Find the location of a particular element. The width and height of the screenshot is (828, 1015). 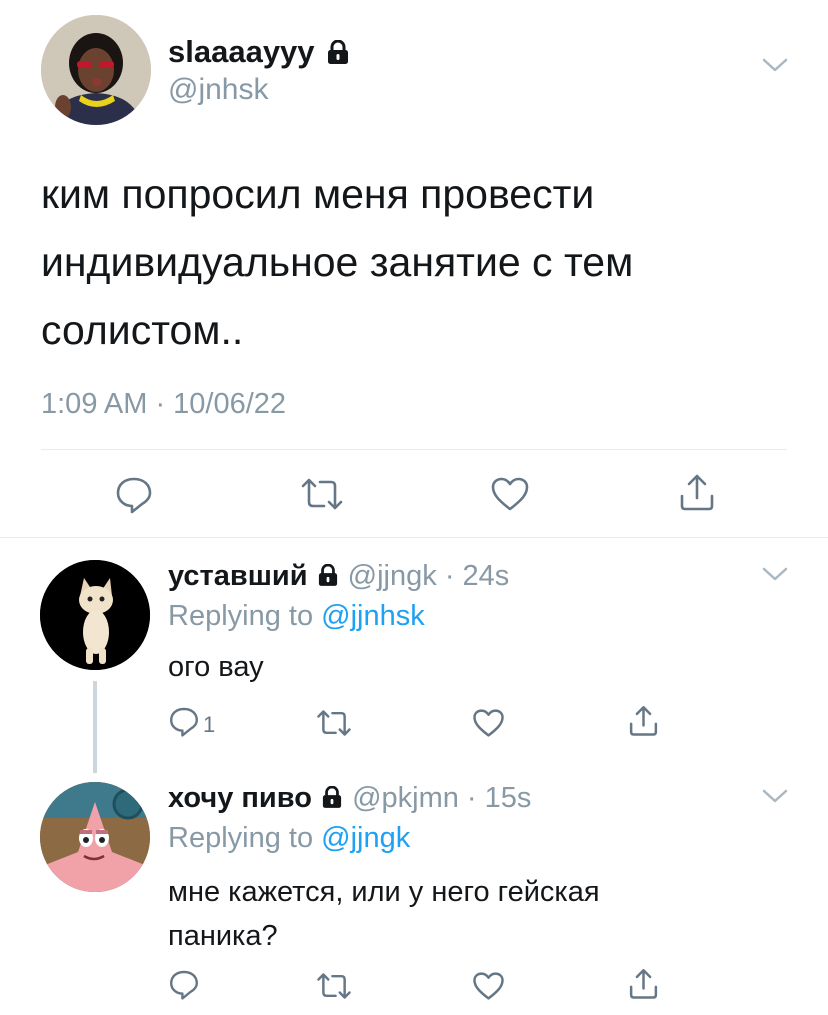

replying-to-link: @jjnhsk is located at coordinates (373, 616).